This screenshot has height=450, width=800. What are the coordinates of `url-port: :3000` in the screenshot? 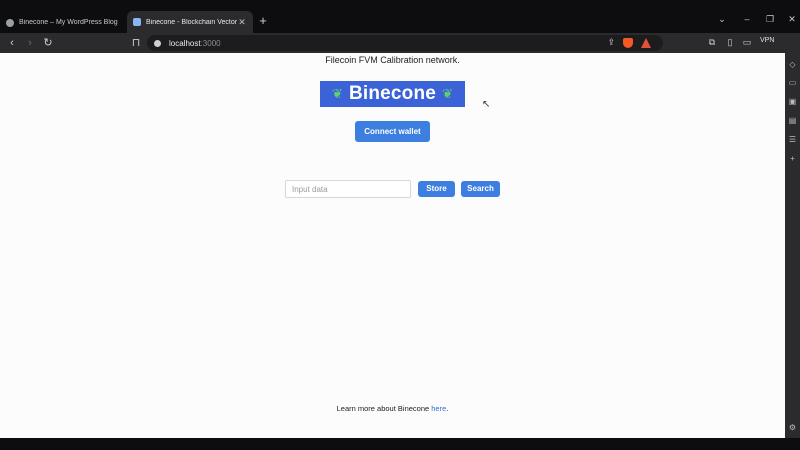 It's located at (210, 43).